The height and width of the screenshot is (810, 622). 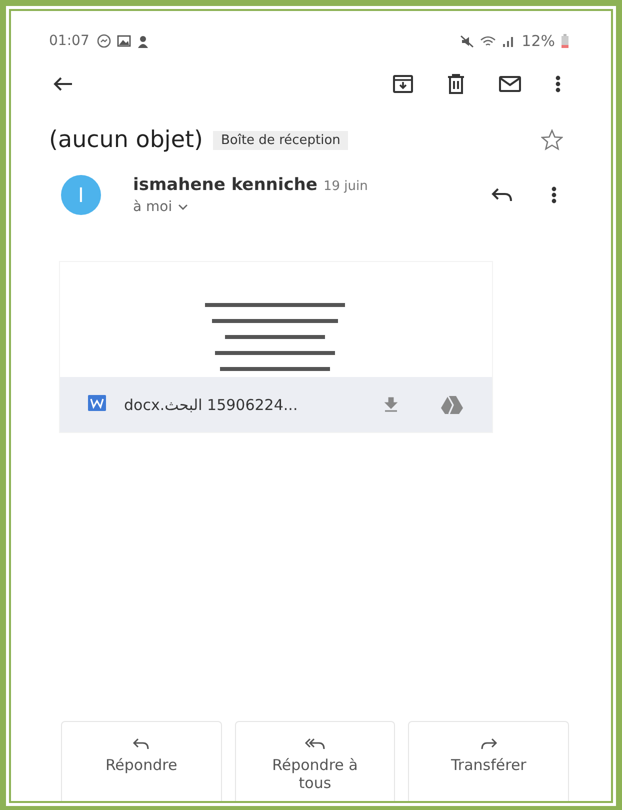 I want to click on message-date: 19 juin, so click(x=345, y=186).